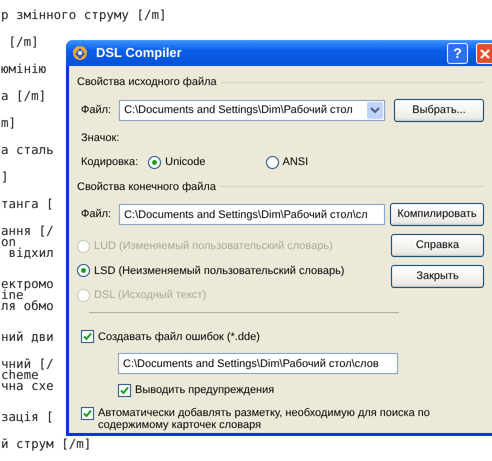  What do you see at coordinates (146, 187) in the screenshot?
I see `group-heading: Свойства конечного файла` at bounding box center [146, 187].